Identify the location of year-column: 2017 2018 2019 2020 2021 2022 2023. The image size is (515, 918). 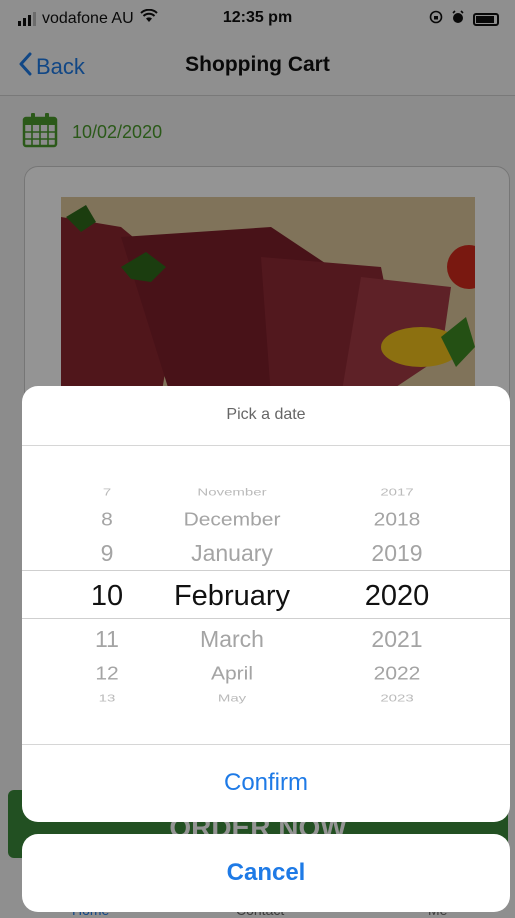
(397, 595).